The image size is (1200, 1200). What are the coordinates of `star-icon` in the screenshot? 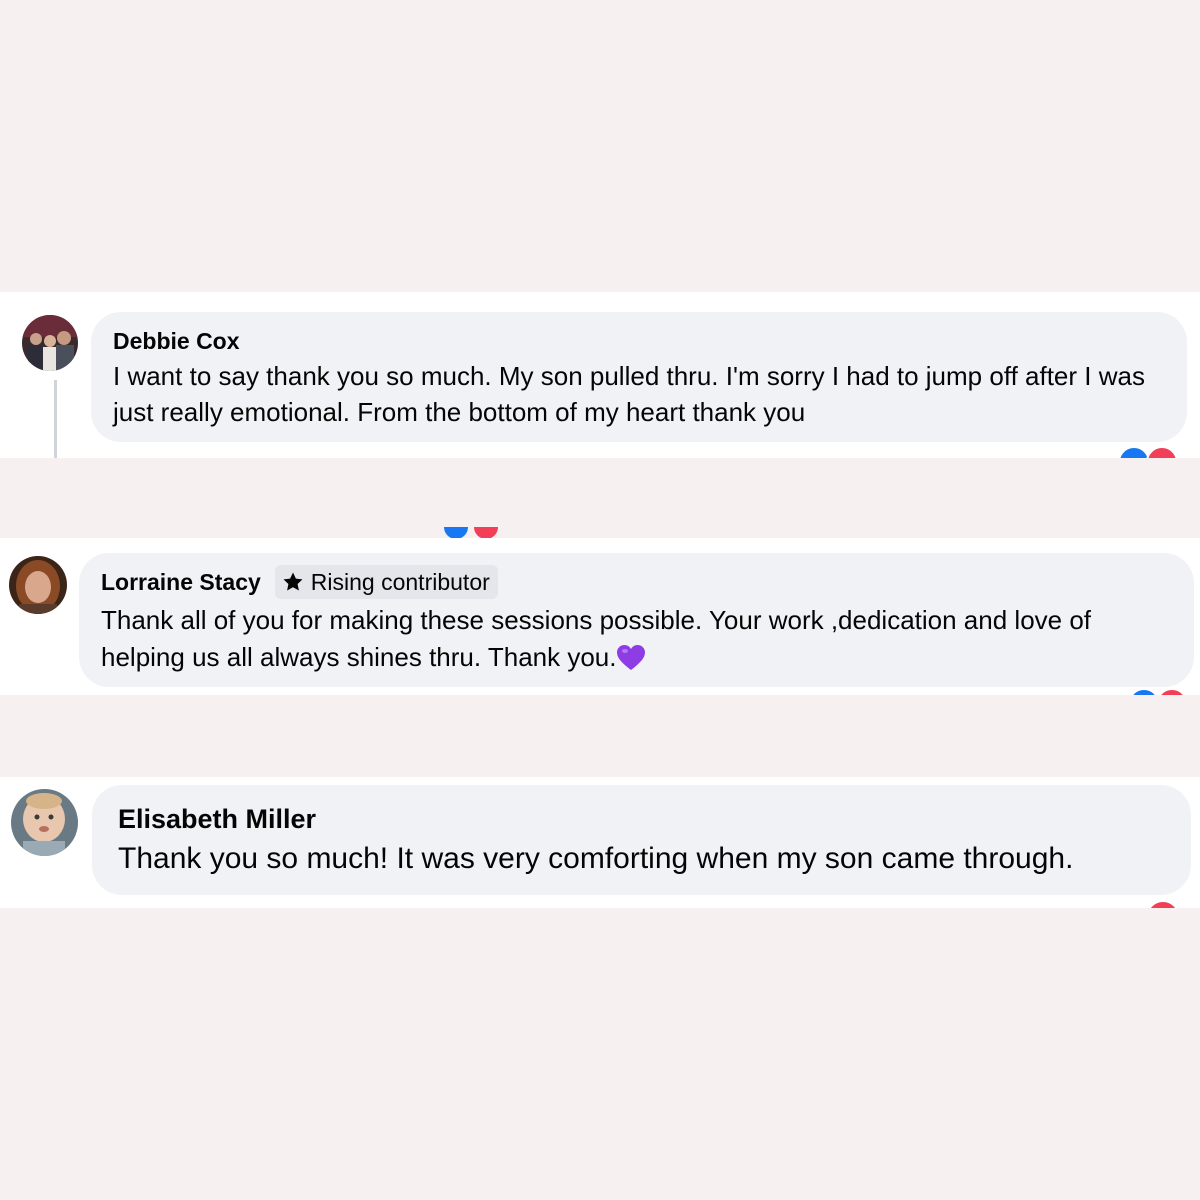 It's located at (293, 581).